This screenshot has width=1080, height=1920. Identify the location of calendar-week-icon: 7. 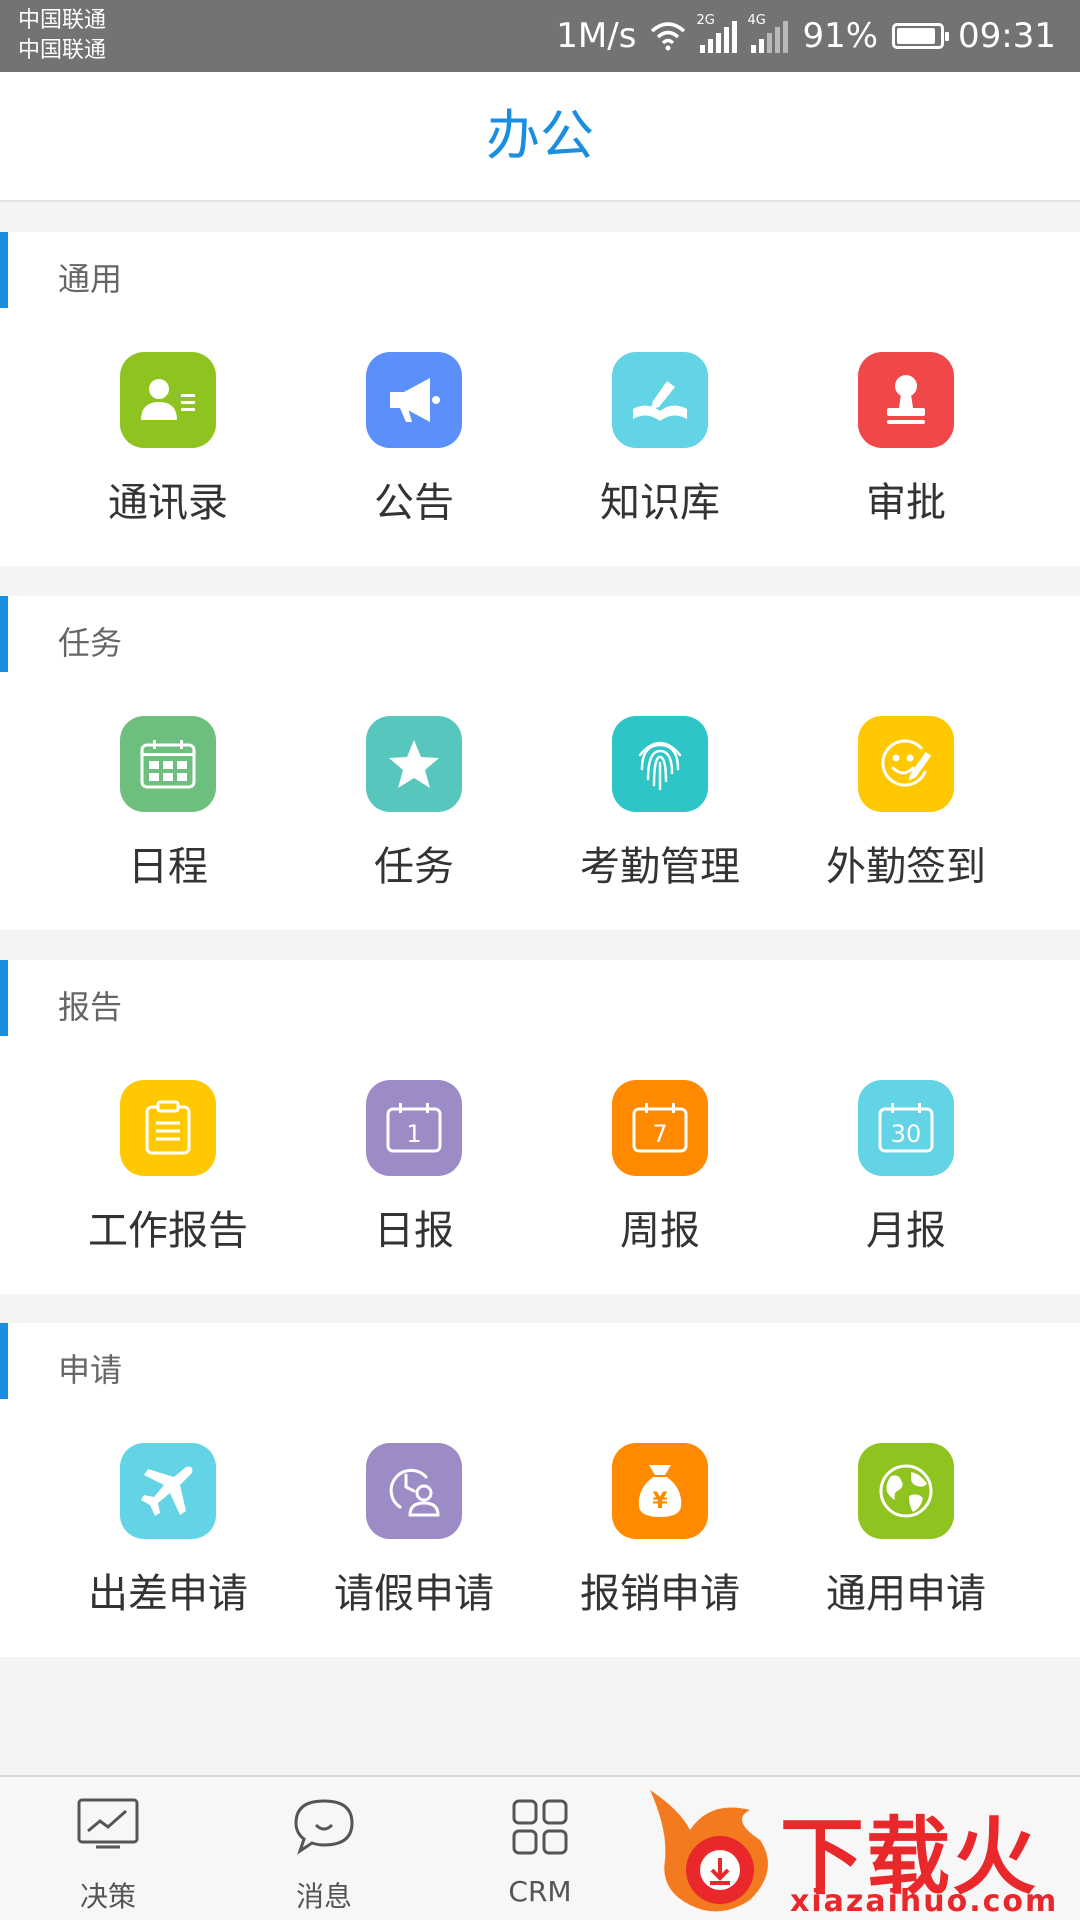
(660, 1128).